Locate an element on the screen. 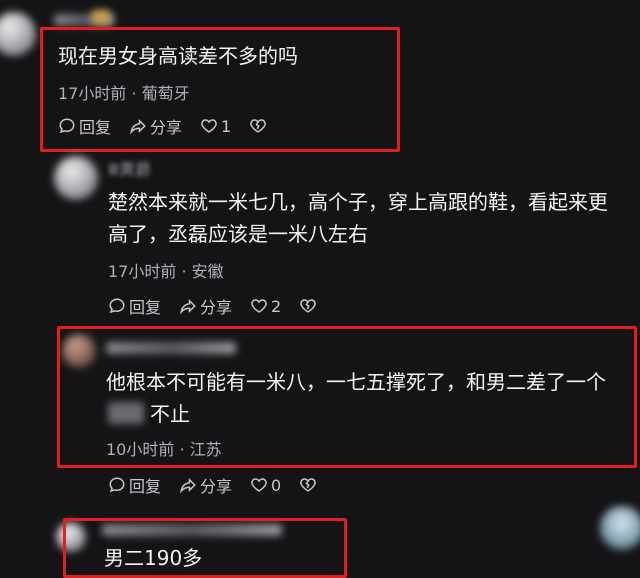 This screenshot has width=640, height=578. comment-text-line2: 高了，丞磊应该是一米八左右 is located at coordinates (238, 234).